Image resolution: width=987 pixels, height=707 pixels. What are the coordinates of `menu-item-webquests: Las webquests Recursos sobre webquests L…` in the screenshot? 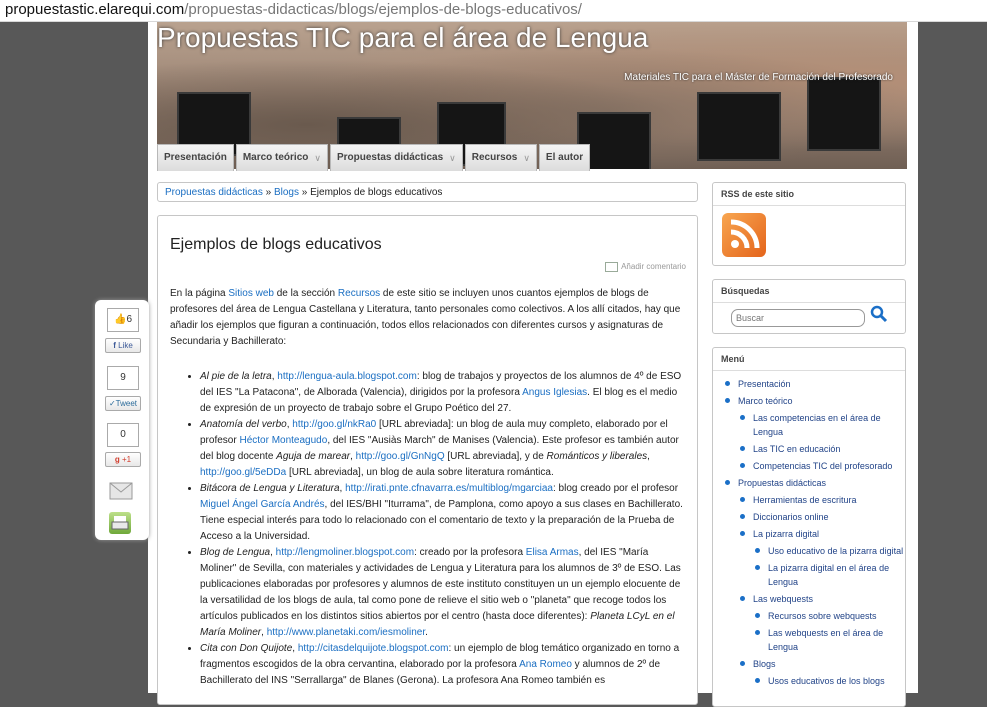 It's located at (821, 623).